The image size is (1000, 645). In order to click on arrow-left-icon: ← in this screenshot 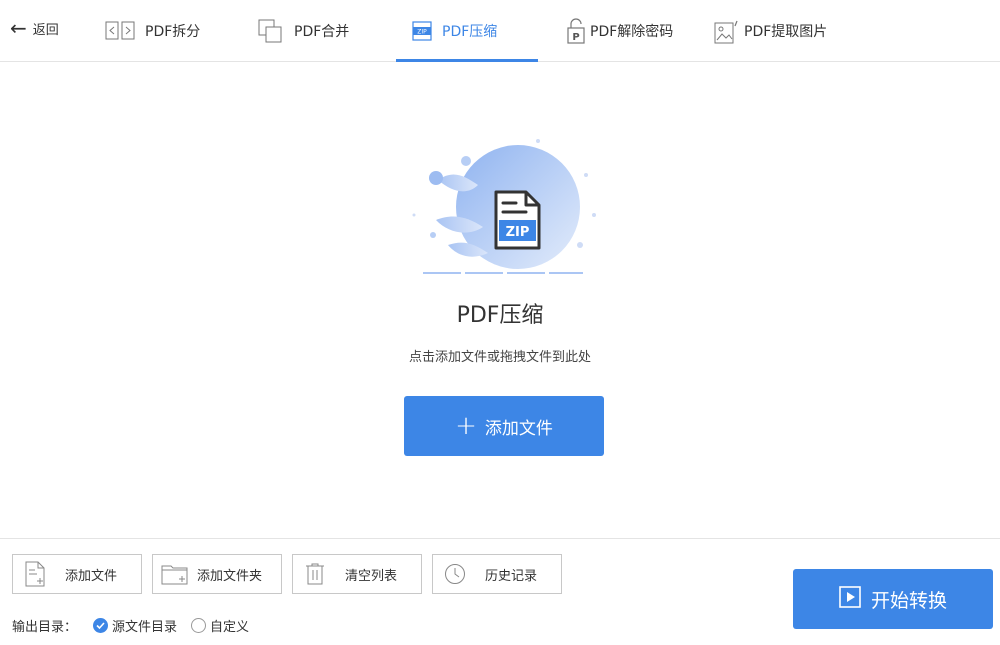, I will do `click(18, 28)`.